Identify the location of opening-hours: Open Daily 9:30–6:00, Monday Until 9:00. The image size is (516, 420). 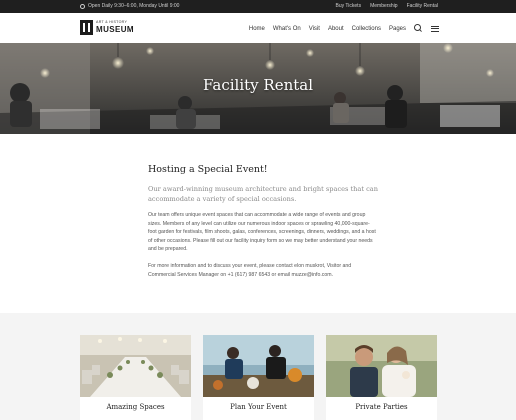
(129, 6).